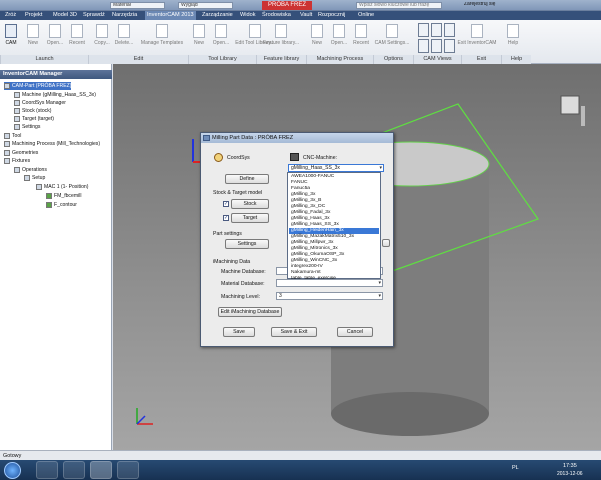 This screenshot has width=601, height=480. What do you see at coordinates (33, 15) in the screenshot?
I see `menu-projekt: Projekt` at bounding box center [33, 15].